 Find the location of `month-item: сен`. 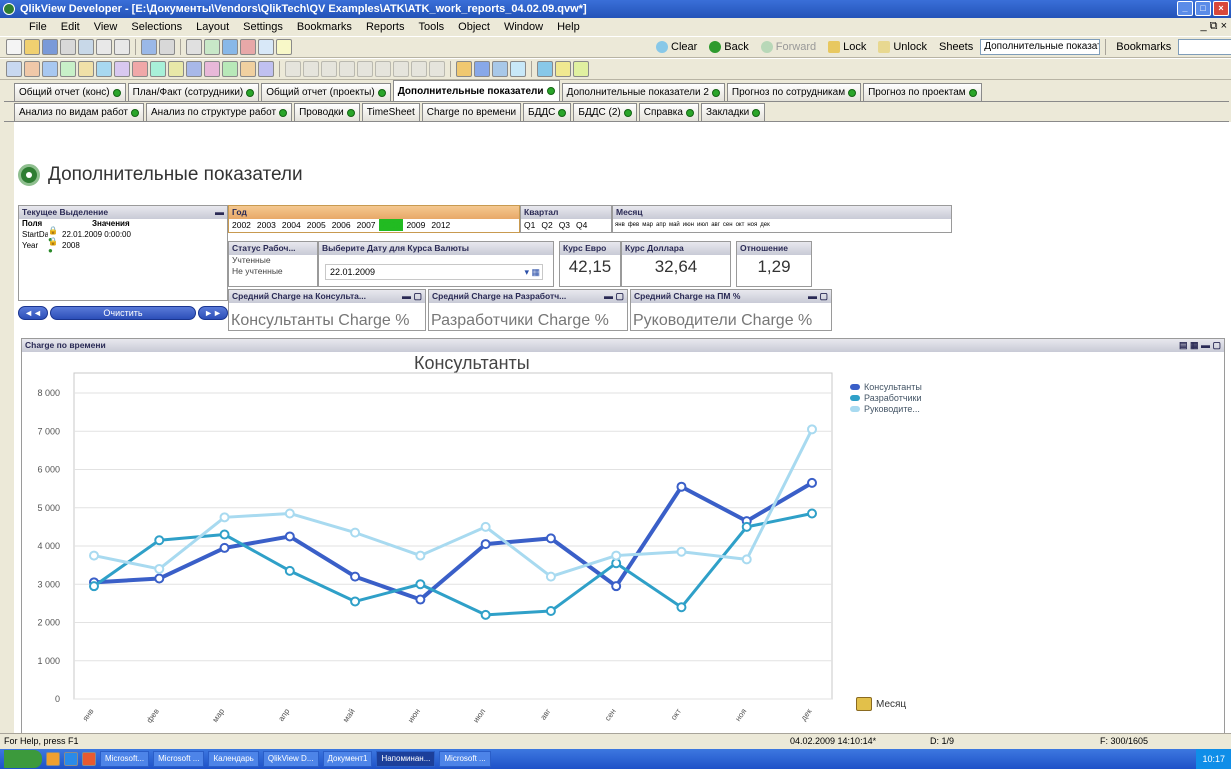

month-item: сен is located at coordinates (728, 225).